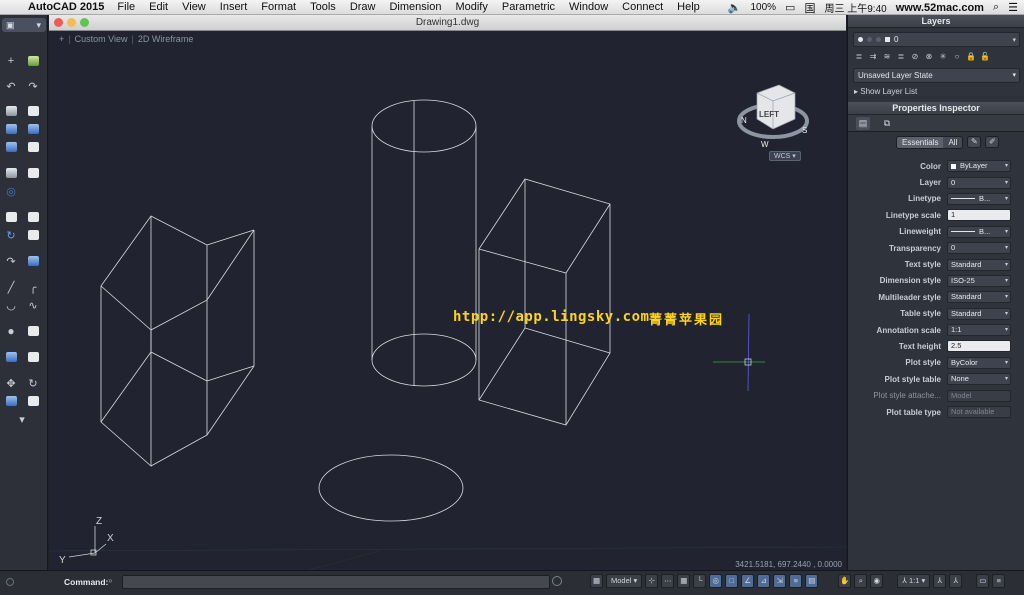  Describe the element at coordinates (809, 8) in the screenshot. I see `input-method-icon: 国` at that location.